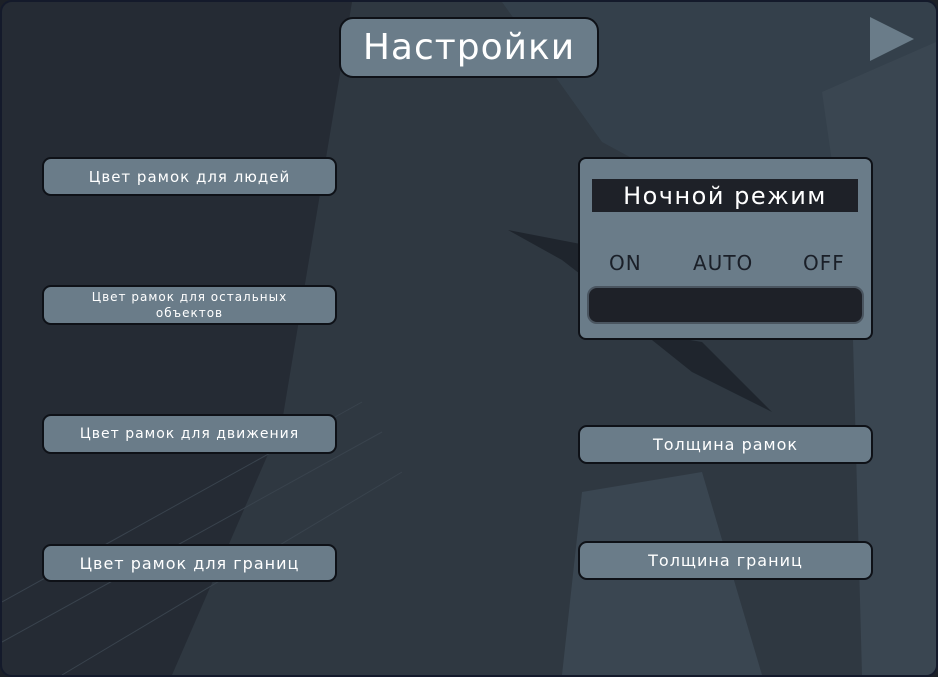  Describe the element at coordinates (725, 305) in the screenshot. I see `night-mode-slider` at that location.